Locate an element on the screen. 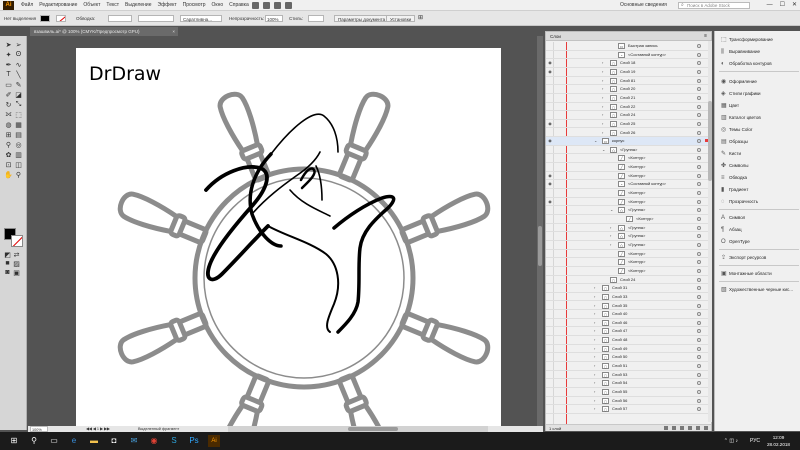 This screenshot has height=450, width=800. layer-row: › ▯ Слой 51 is located at coordinates (628, 366).